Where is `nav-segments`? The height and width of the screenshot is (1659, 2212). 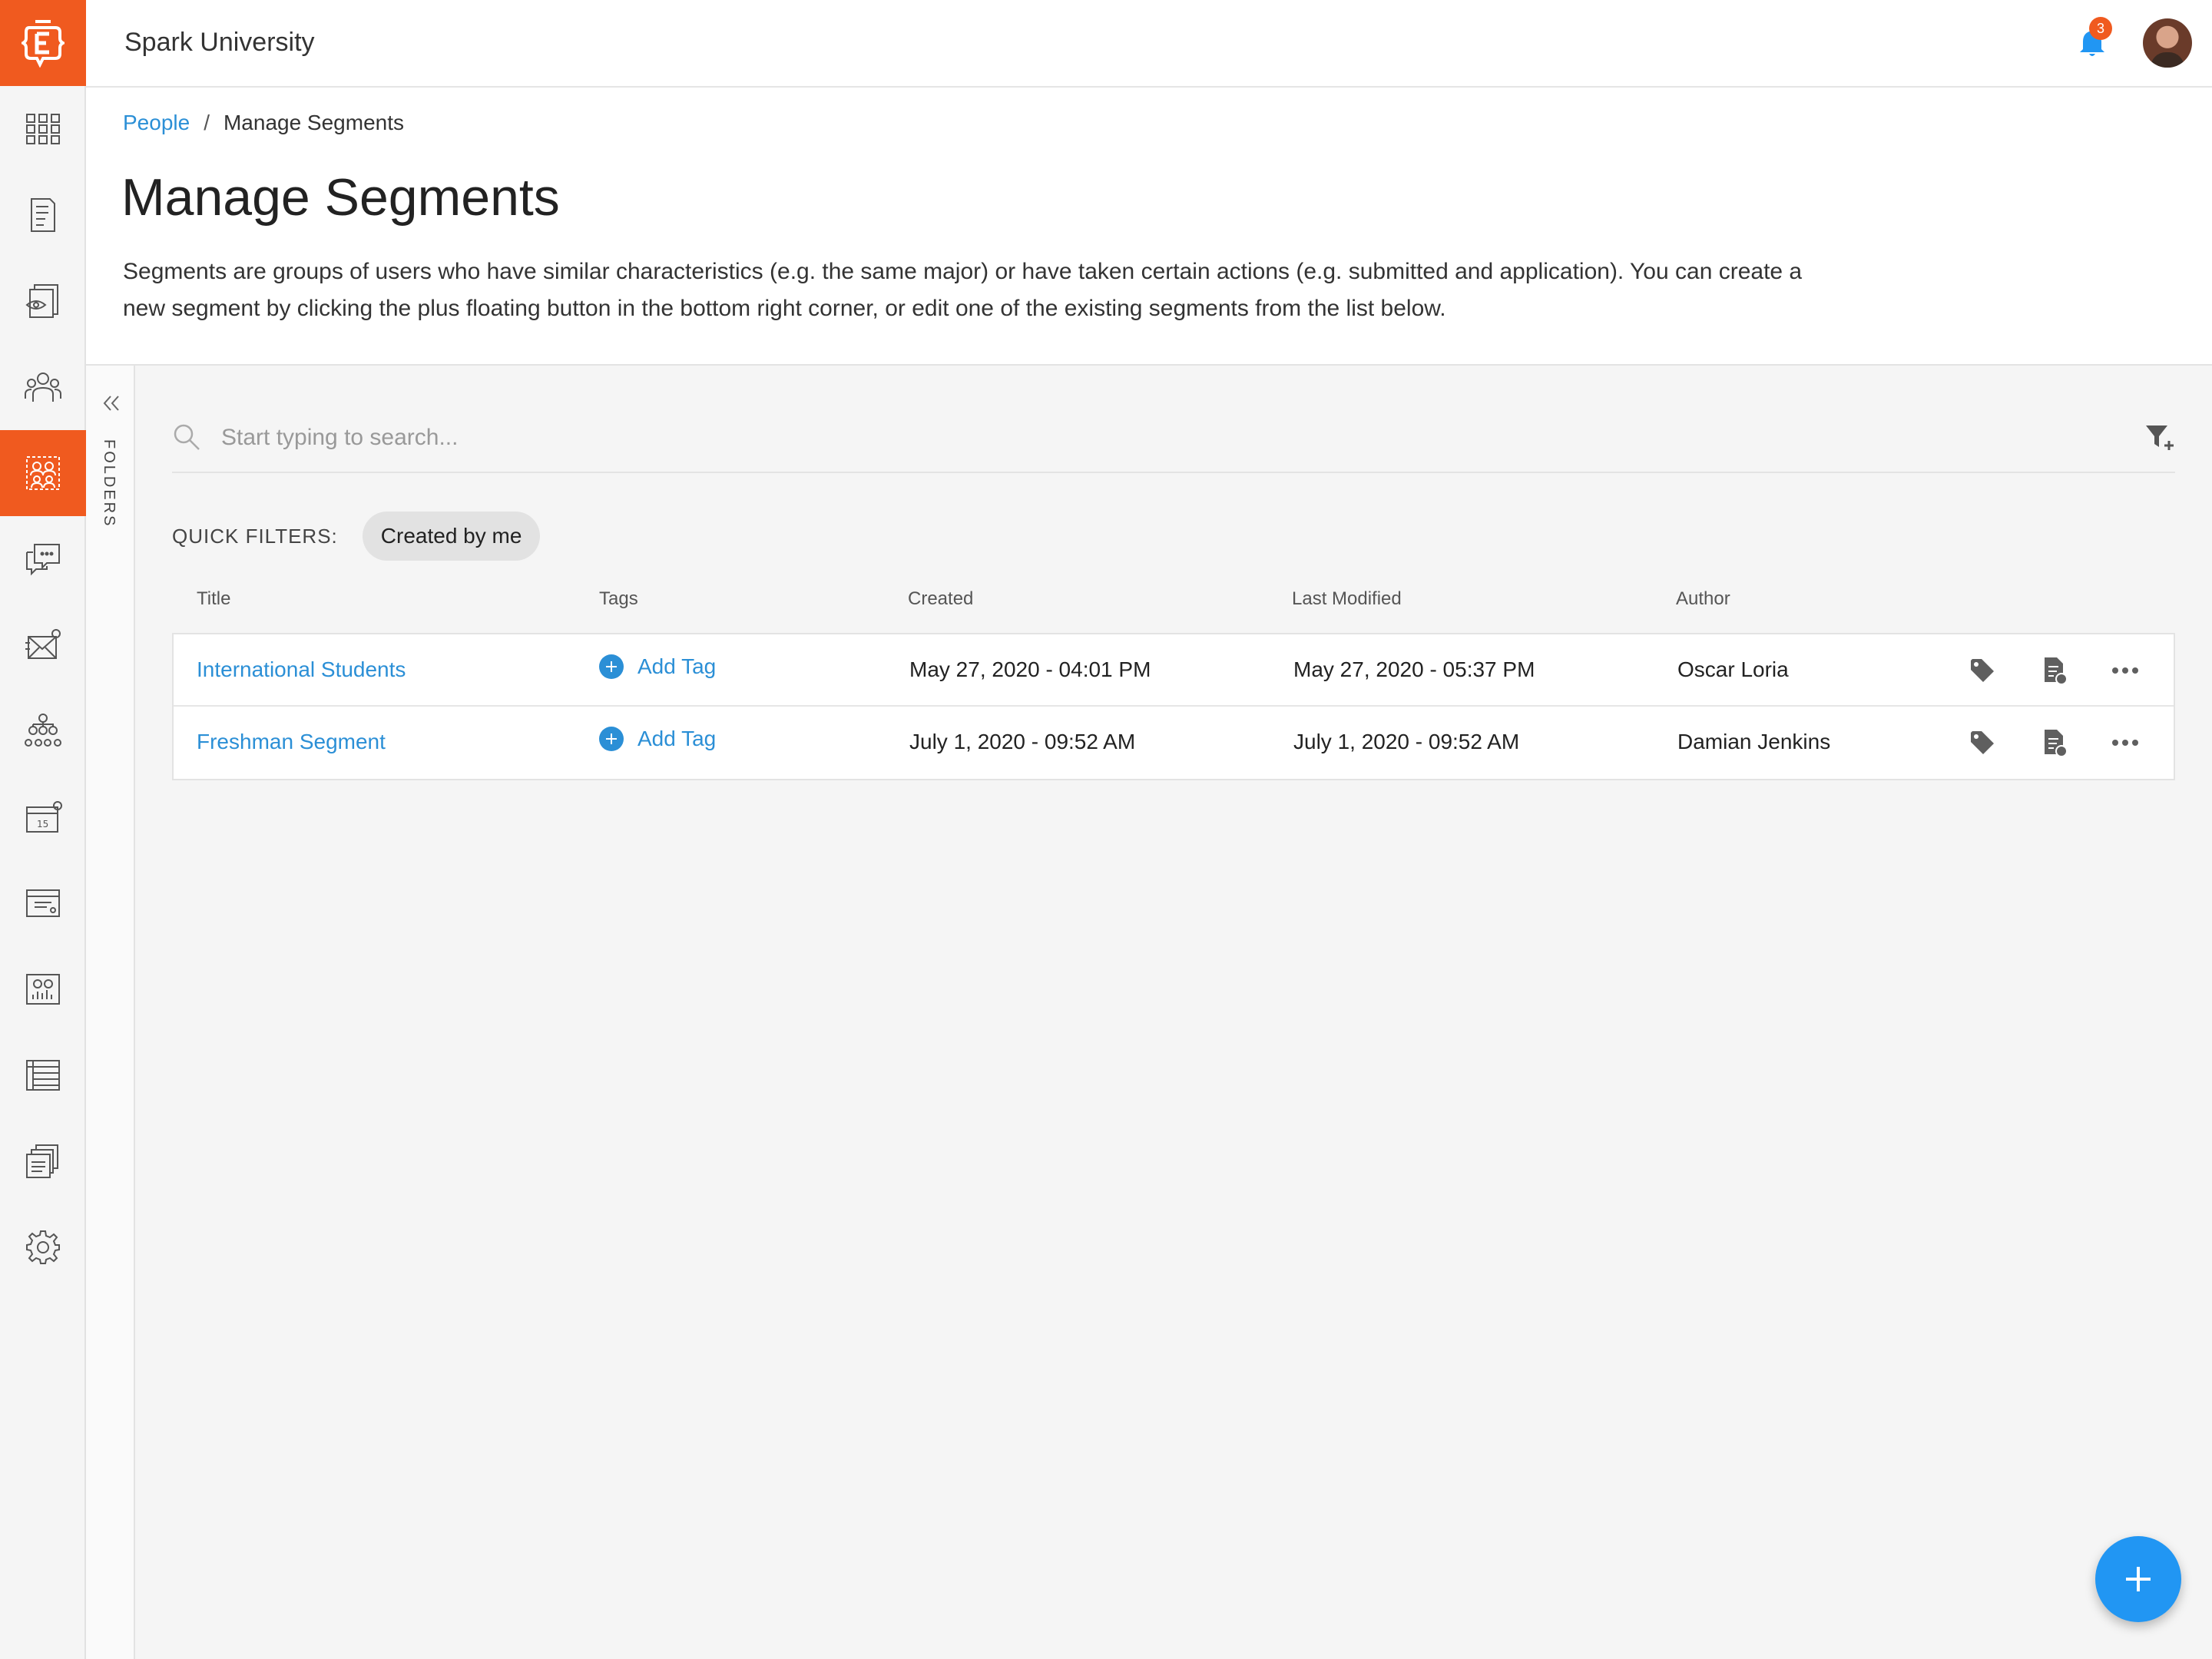 nav-segments is located at coordinates (43, 473).